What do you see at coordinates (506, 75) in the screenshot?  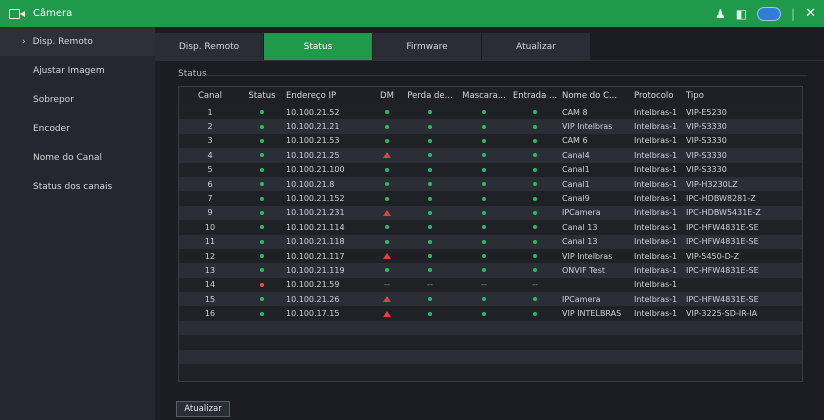 I see `section-divider` at bounding box center [506, 75].